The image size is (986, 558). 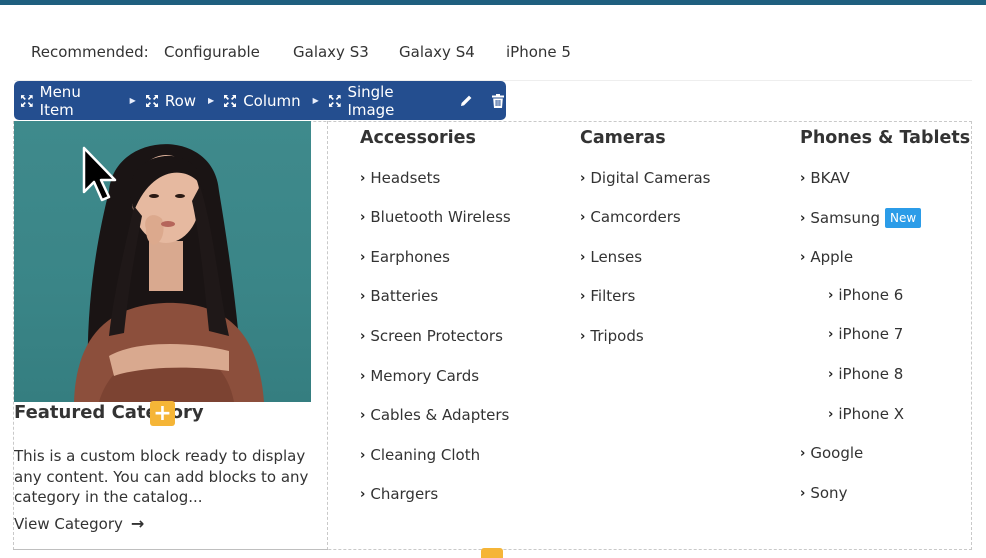 What do you see at coordinates (623, 138) in the screenshot?
I see `column-title-cameras: Cameras` at bounding box center [623, 138].